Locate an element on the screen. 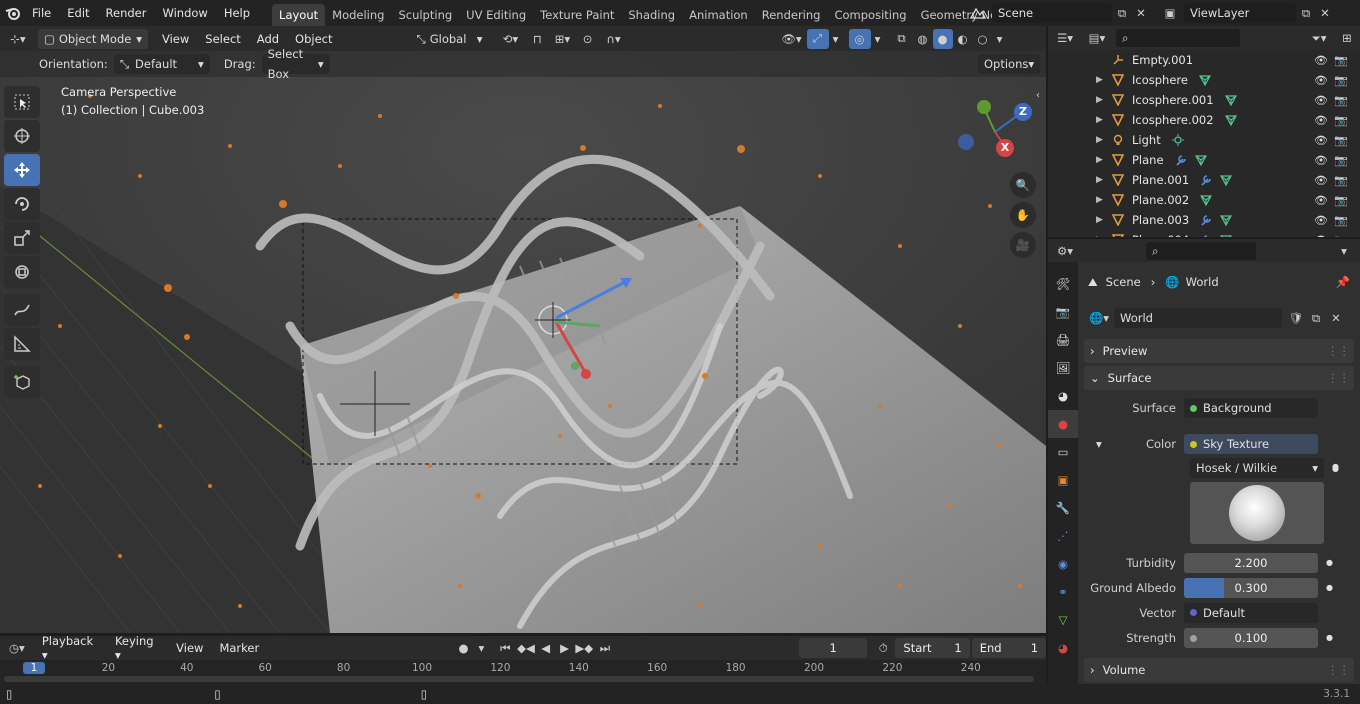 The width and height of the screenshot is (1360, 704). annotate-tool is located at coordinates (22, 310).